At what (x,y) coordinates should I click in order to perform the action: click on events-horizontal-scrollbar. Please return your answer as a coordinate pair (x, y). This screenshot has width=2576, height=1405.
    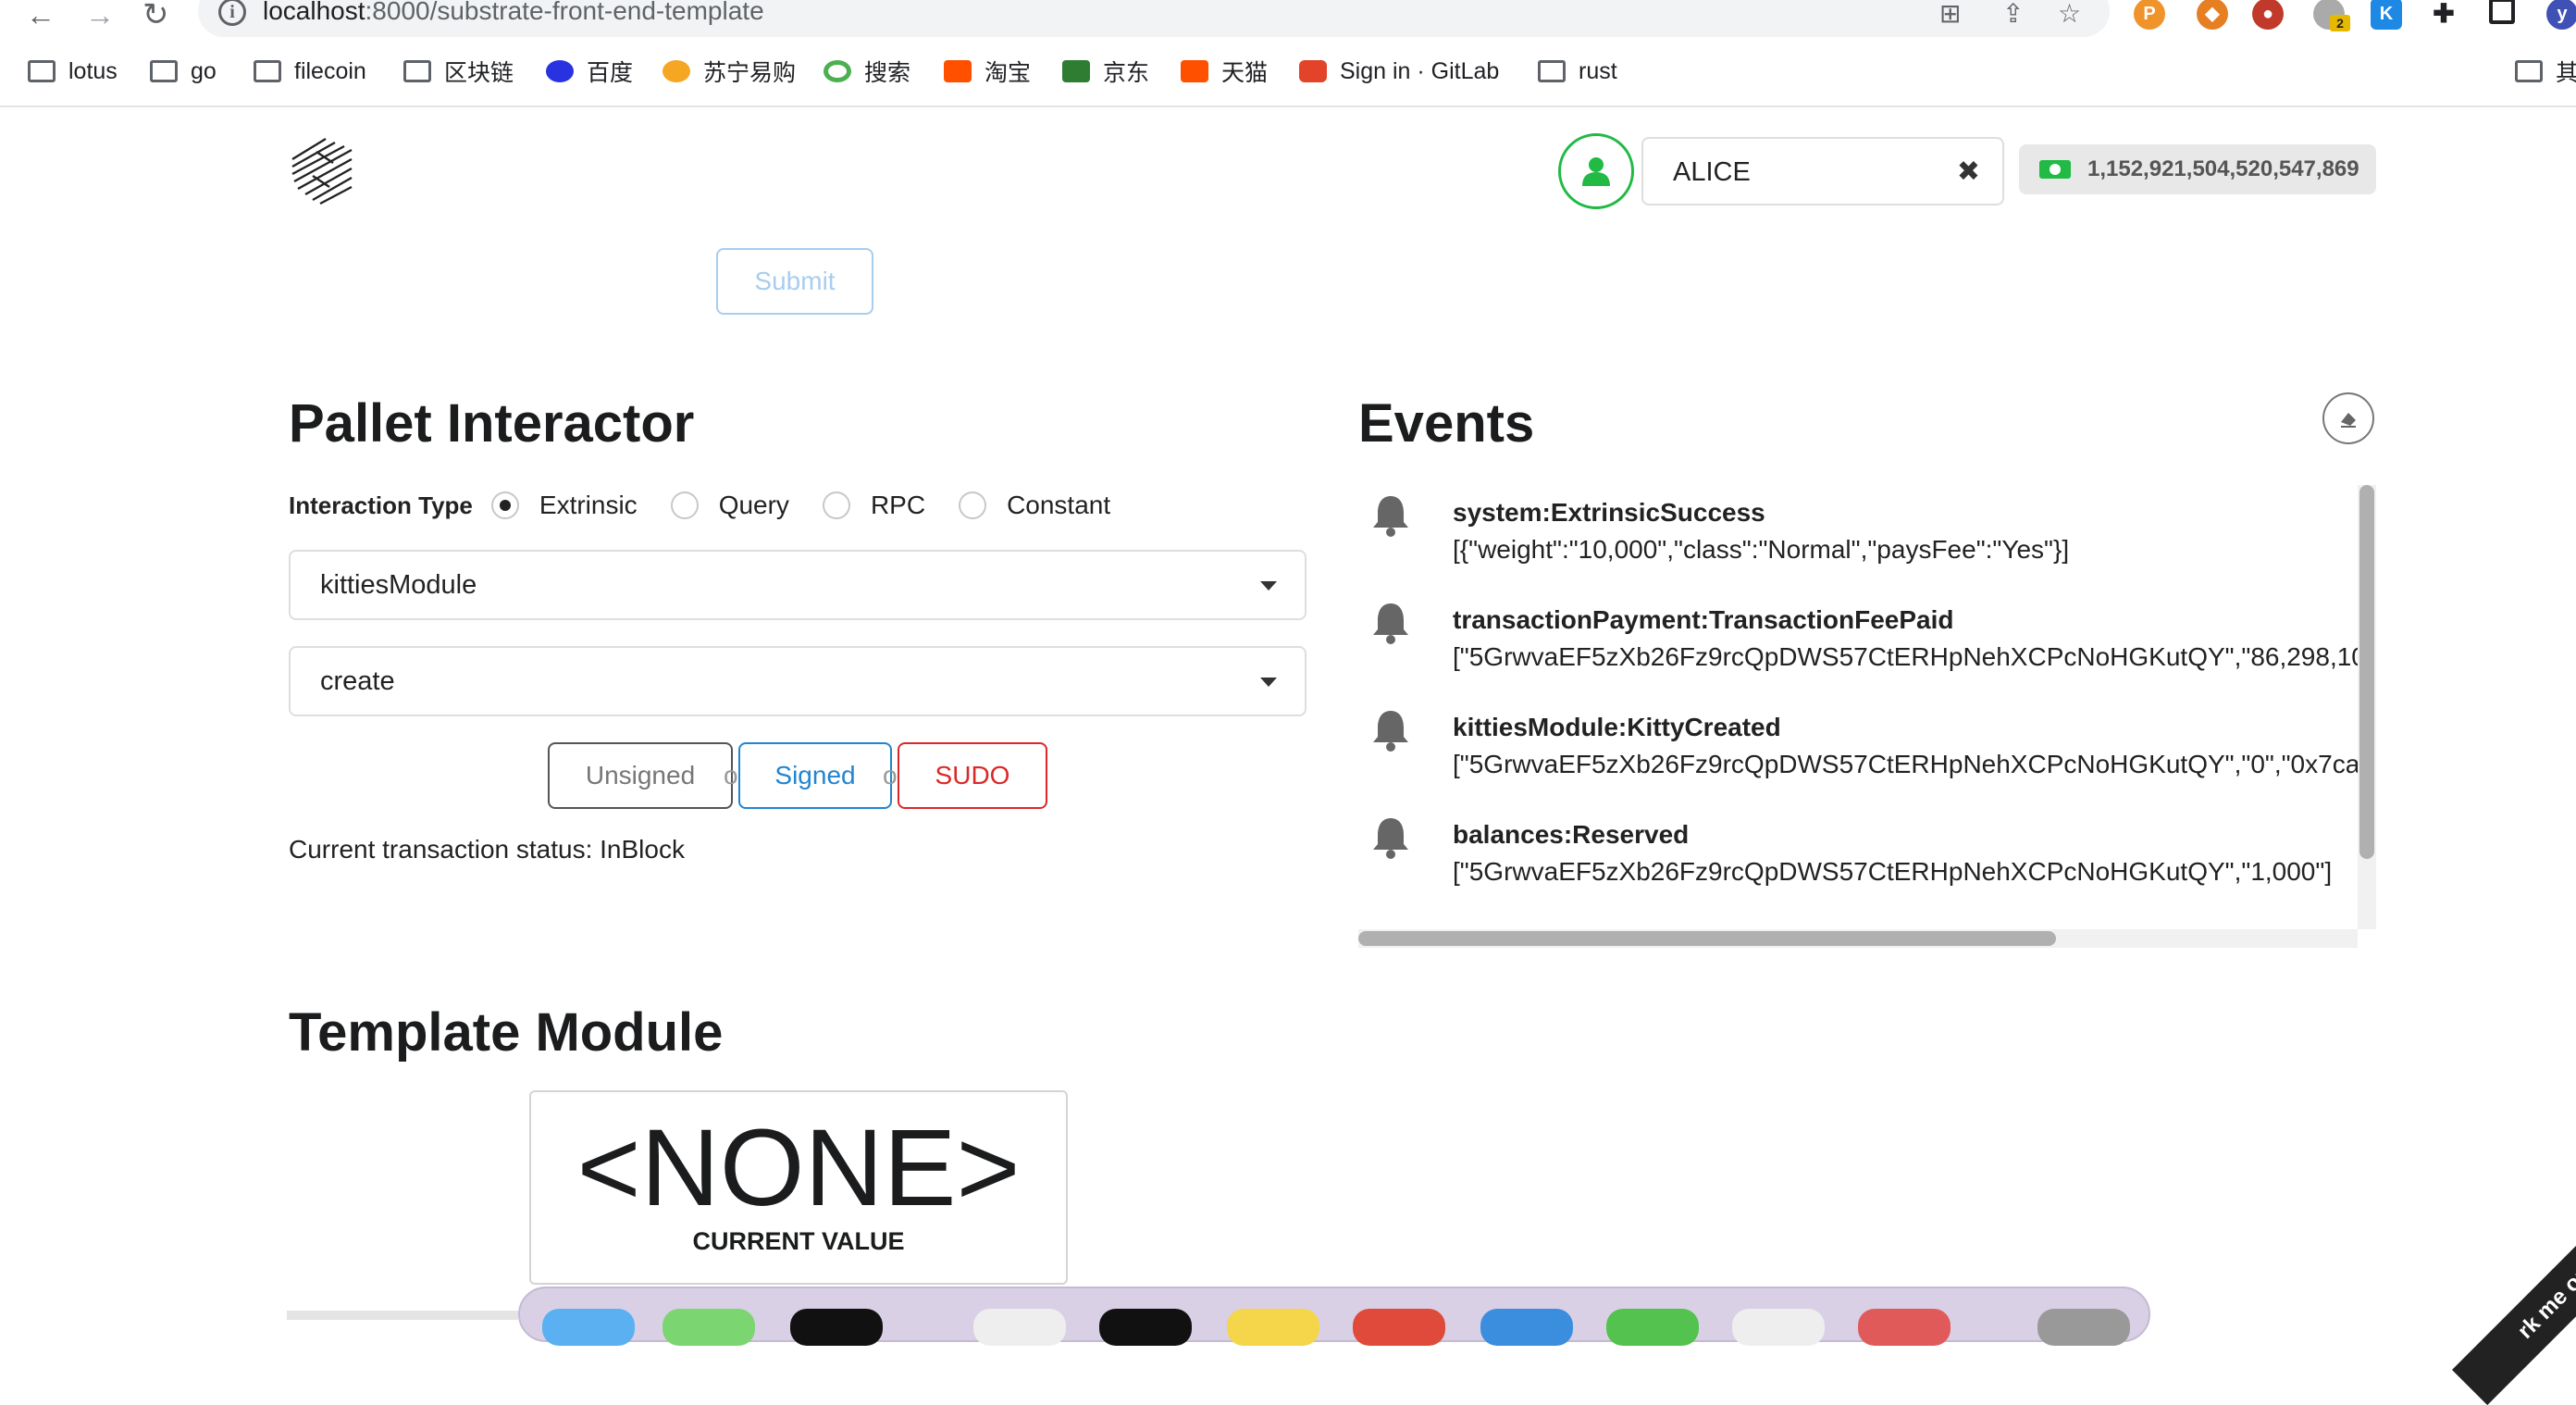
    Looking at the image, I should click on (1858, 938).